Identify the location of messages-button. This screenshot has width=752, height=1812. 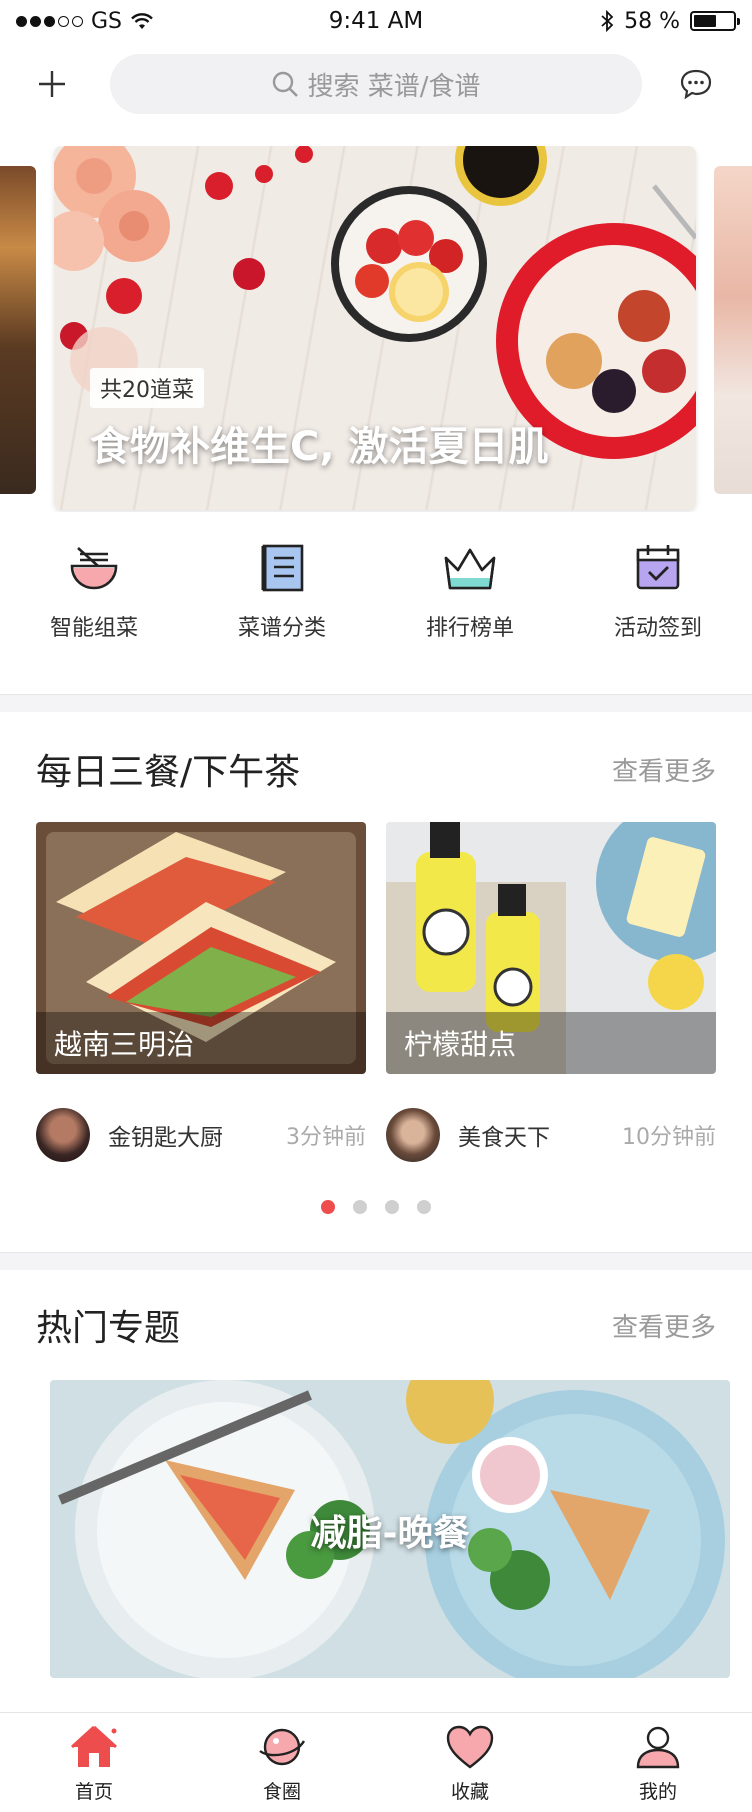
(696, 84).